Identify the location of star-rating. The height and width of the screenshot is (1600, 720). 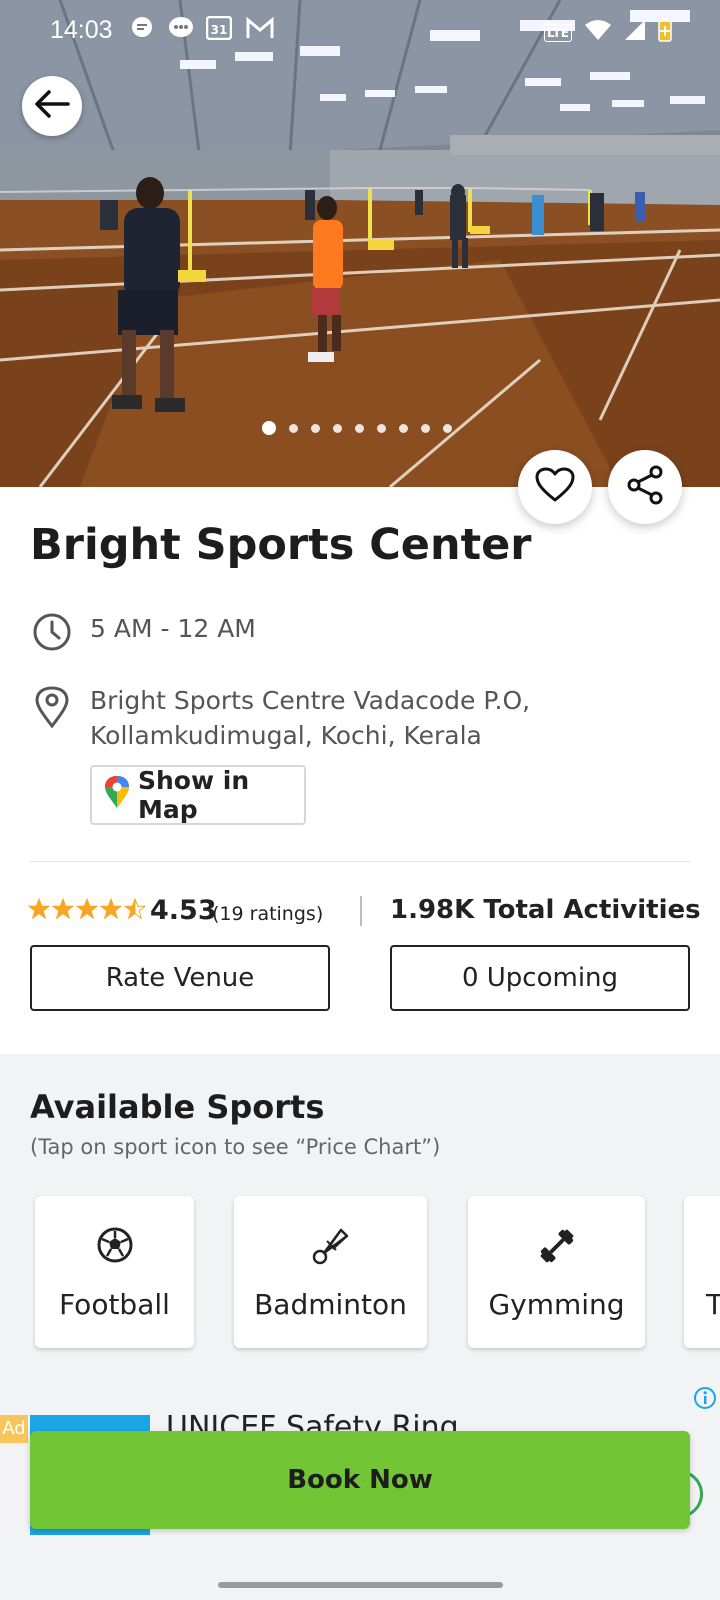
(87, 909).